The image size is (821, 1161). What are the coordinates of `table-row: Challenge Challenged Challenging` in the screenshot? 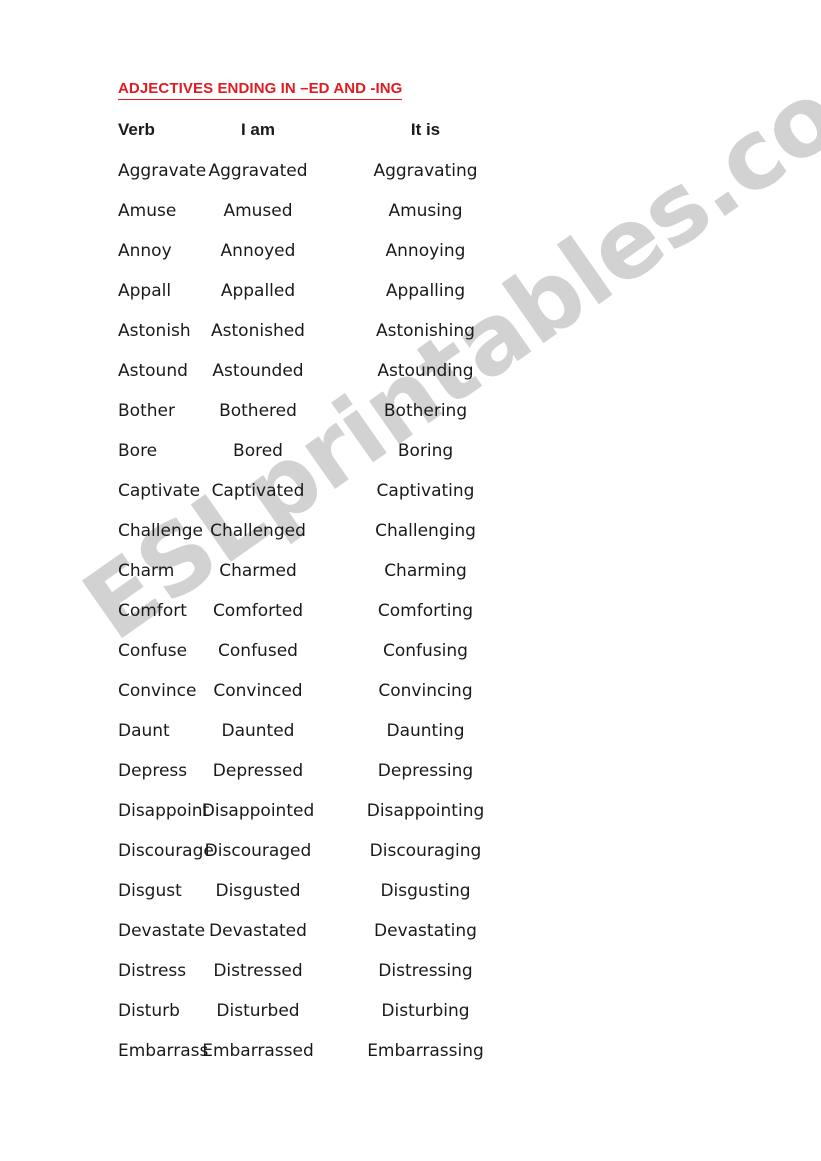 It's located at (410, 531).